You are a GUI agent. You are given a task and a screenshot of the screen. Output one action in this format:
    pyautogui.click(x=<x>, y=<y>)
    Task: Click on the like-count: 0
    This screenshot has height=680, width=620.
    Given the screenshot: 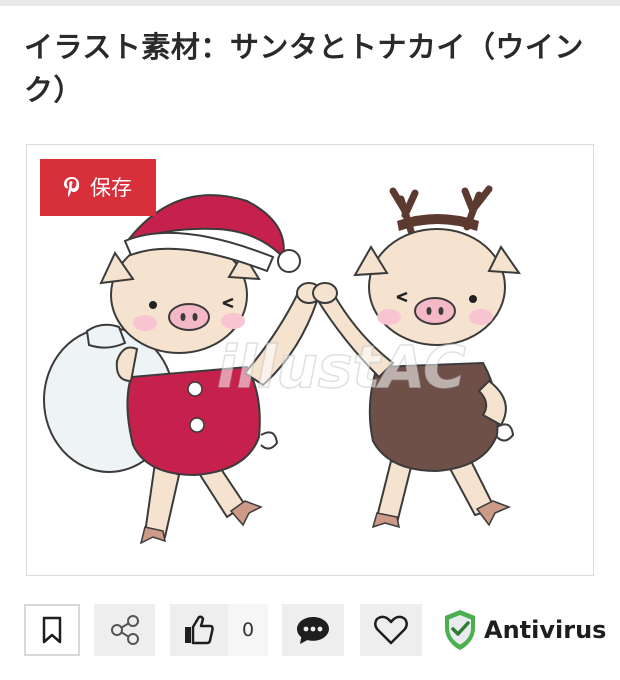 What is the action you would take?
    pyautogui.click(x=248, y=630)
    